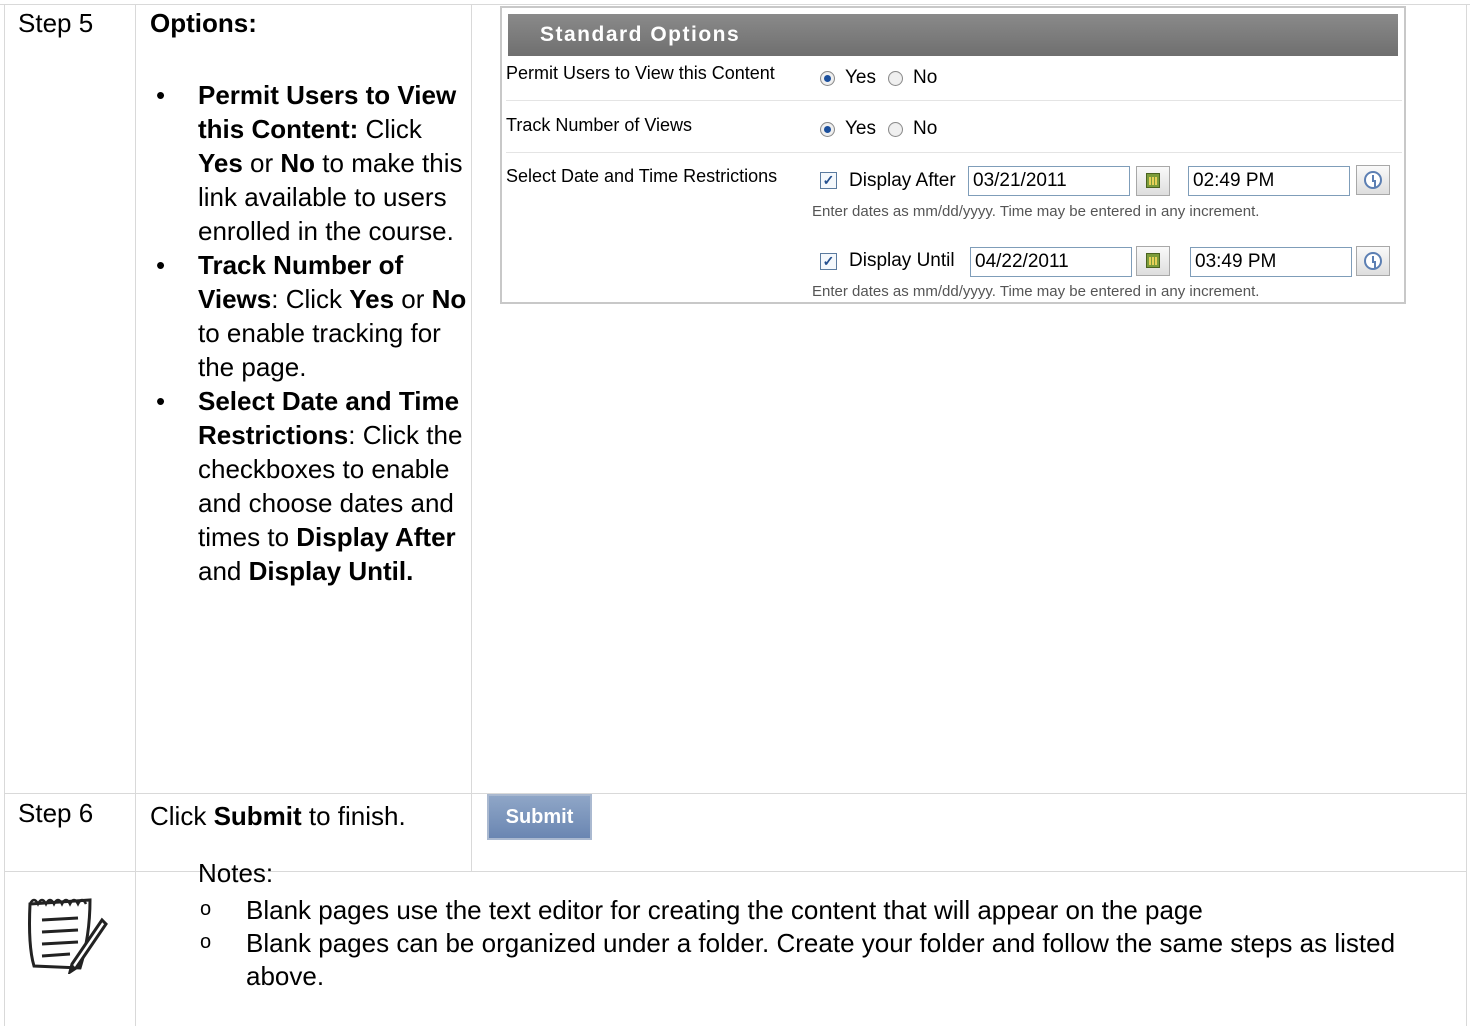 The image size is (1470, 1026). I want to click on display-after-checkbox: ✓, so click(828, 180).